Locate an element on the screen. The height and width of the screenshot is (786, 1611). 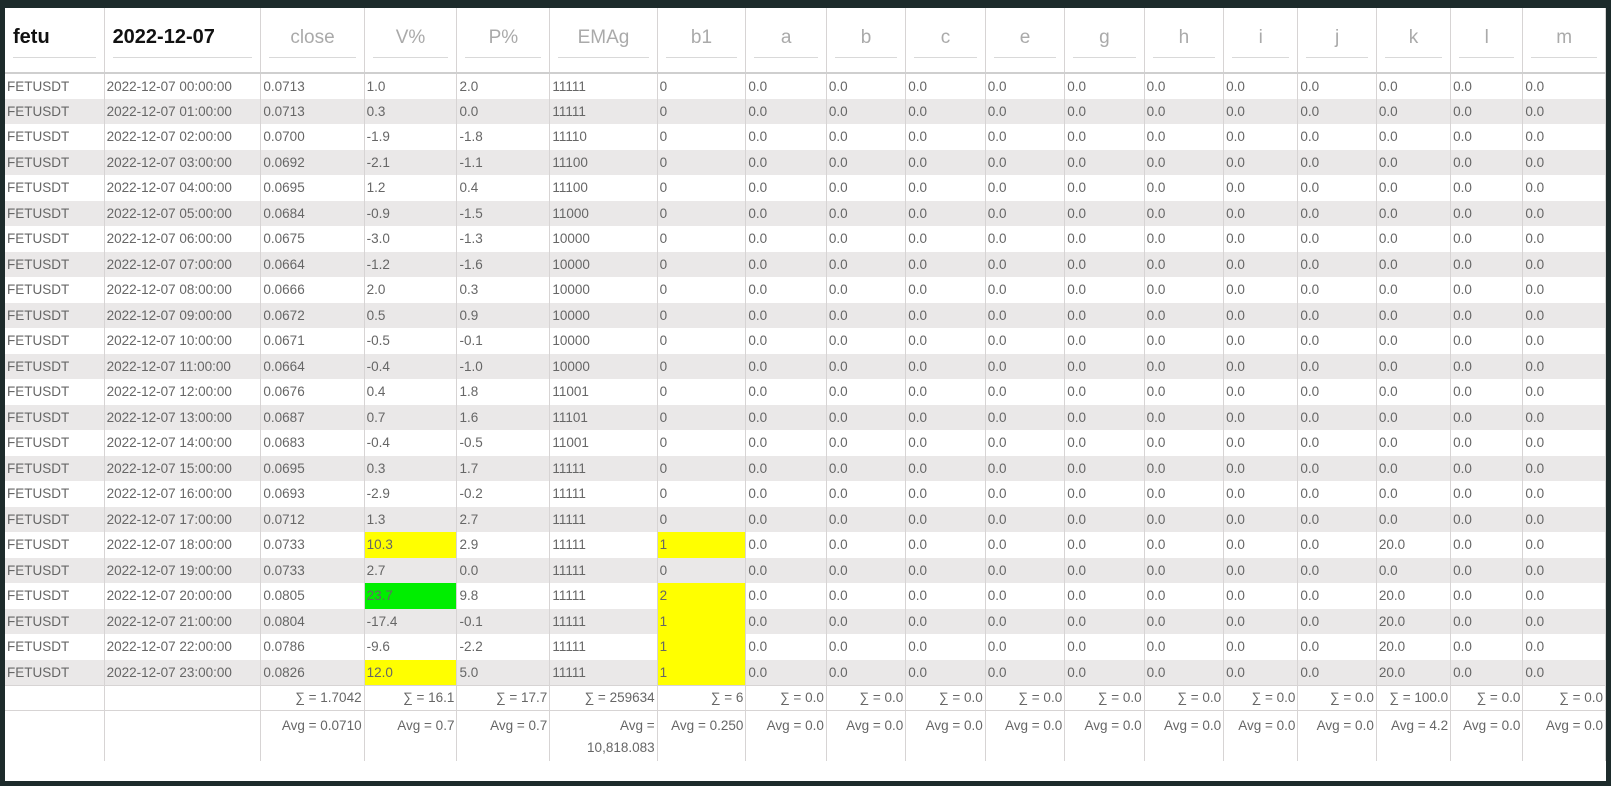
column-header-3: EMAg is located at coordinates (603, 41).